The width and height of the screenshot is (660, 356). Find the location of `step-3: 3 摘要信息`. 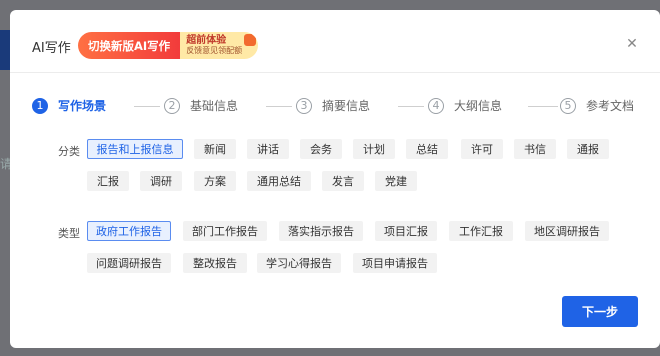

step-3: 3 摘要信息 is located at coordinates (333, 105).